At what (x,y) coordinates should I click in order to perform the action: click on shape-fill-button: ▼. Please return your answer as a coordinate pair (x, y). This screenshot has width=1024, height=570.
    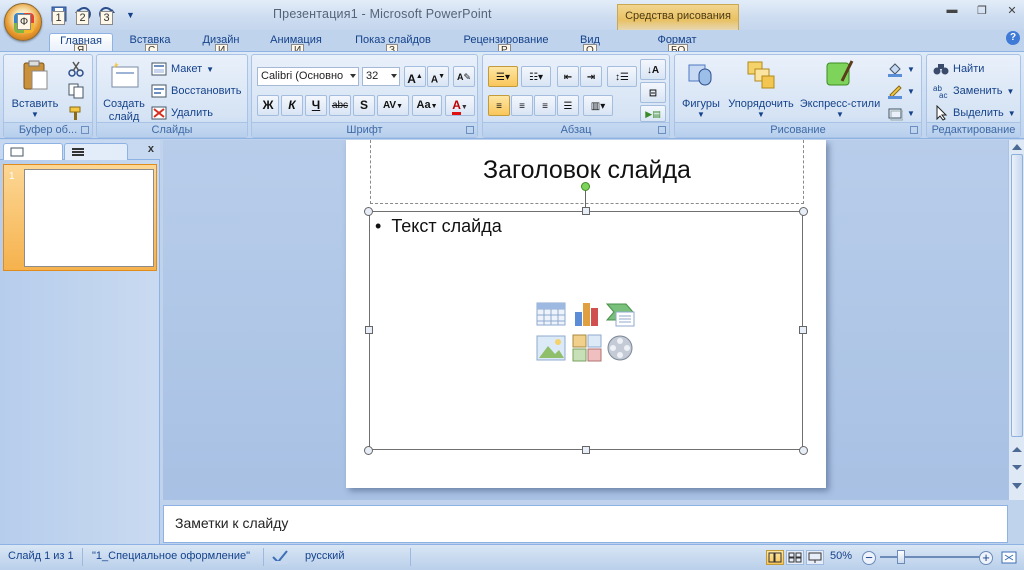
    Looking at the image, I should click on (901, 69).